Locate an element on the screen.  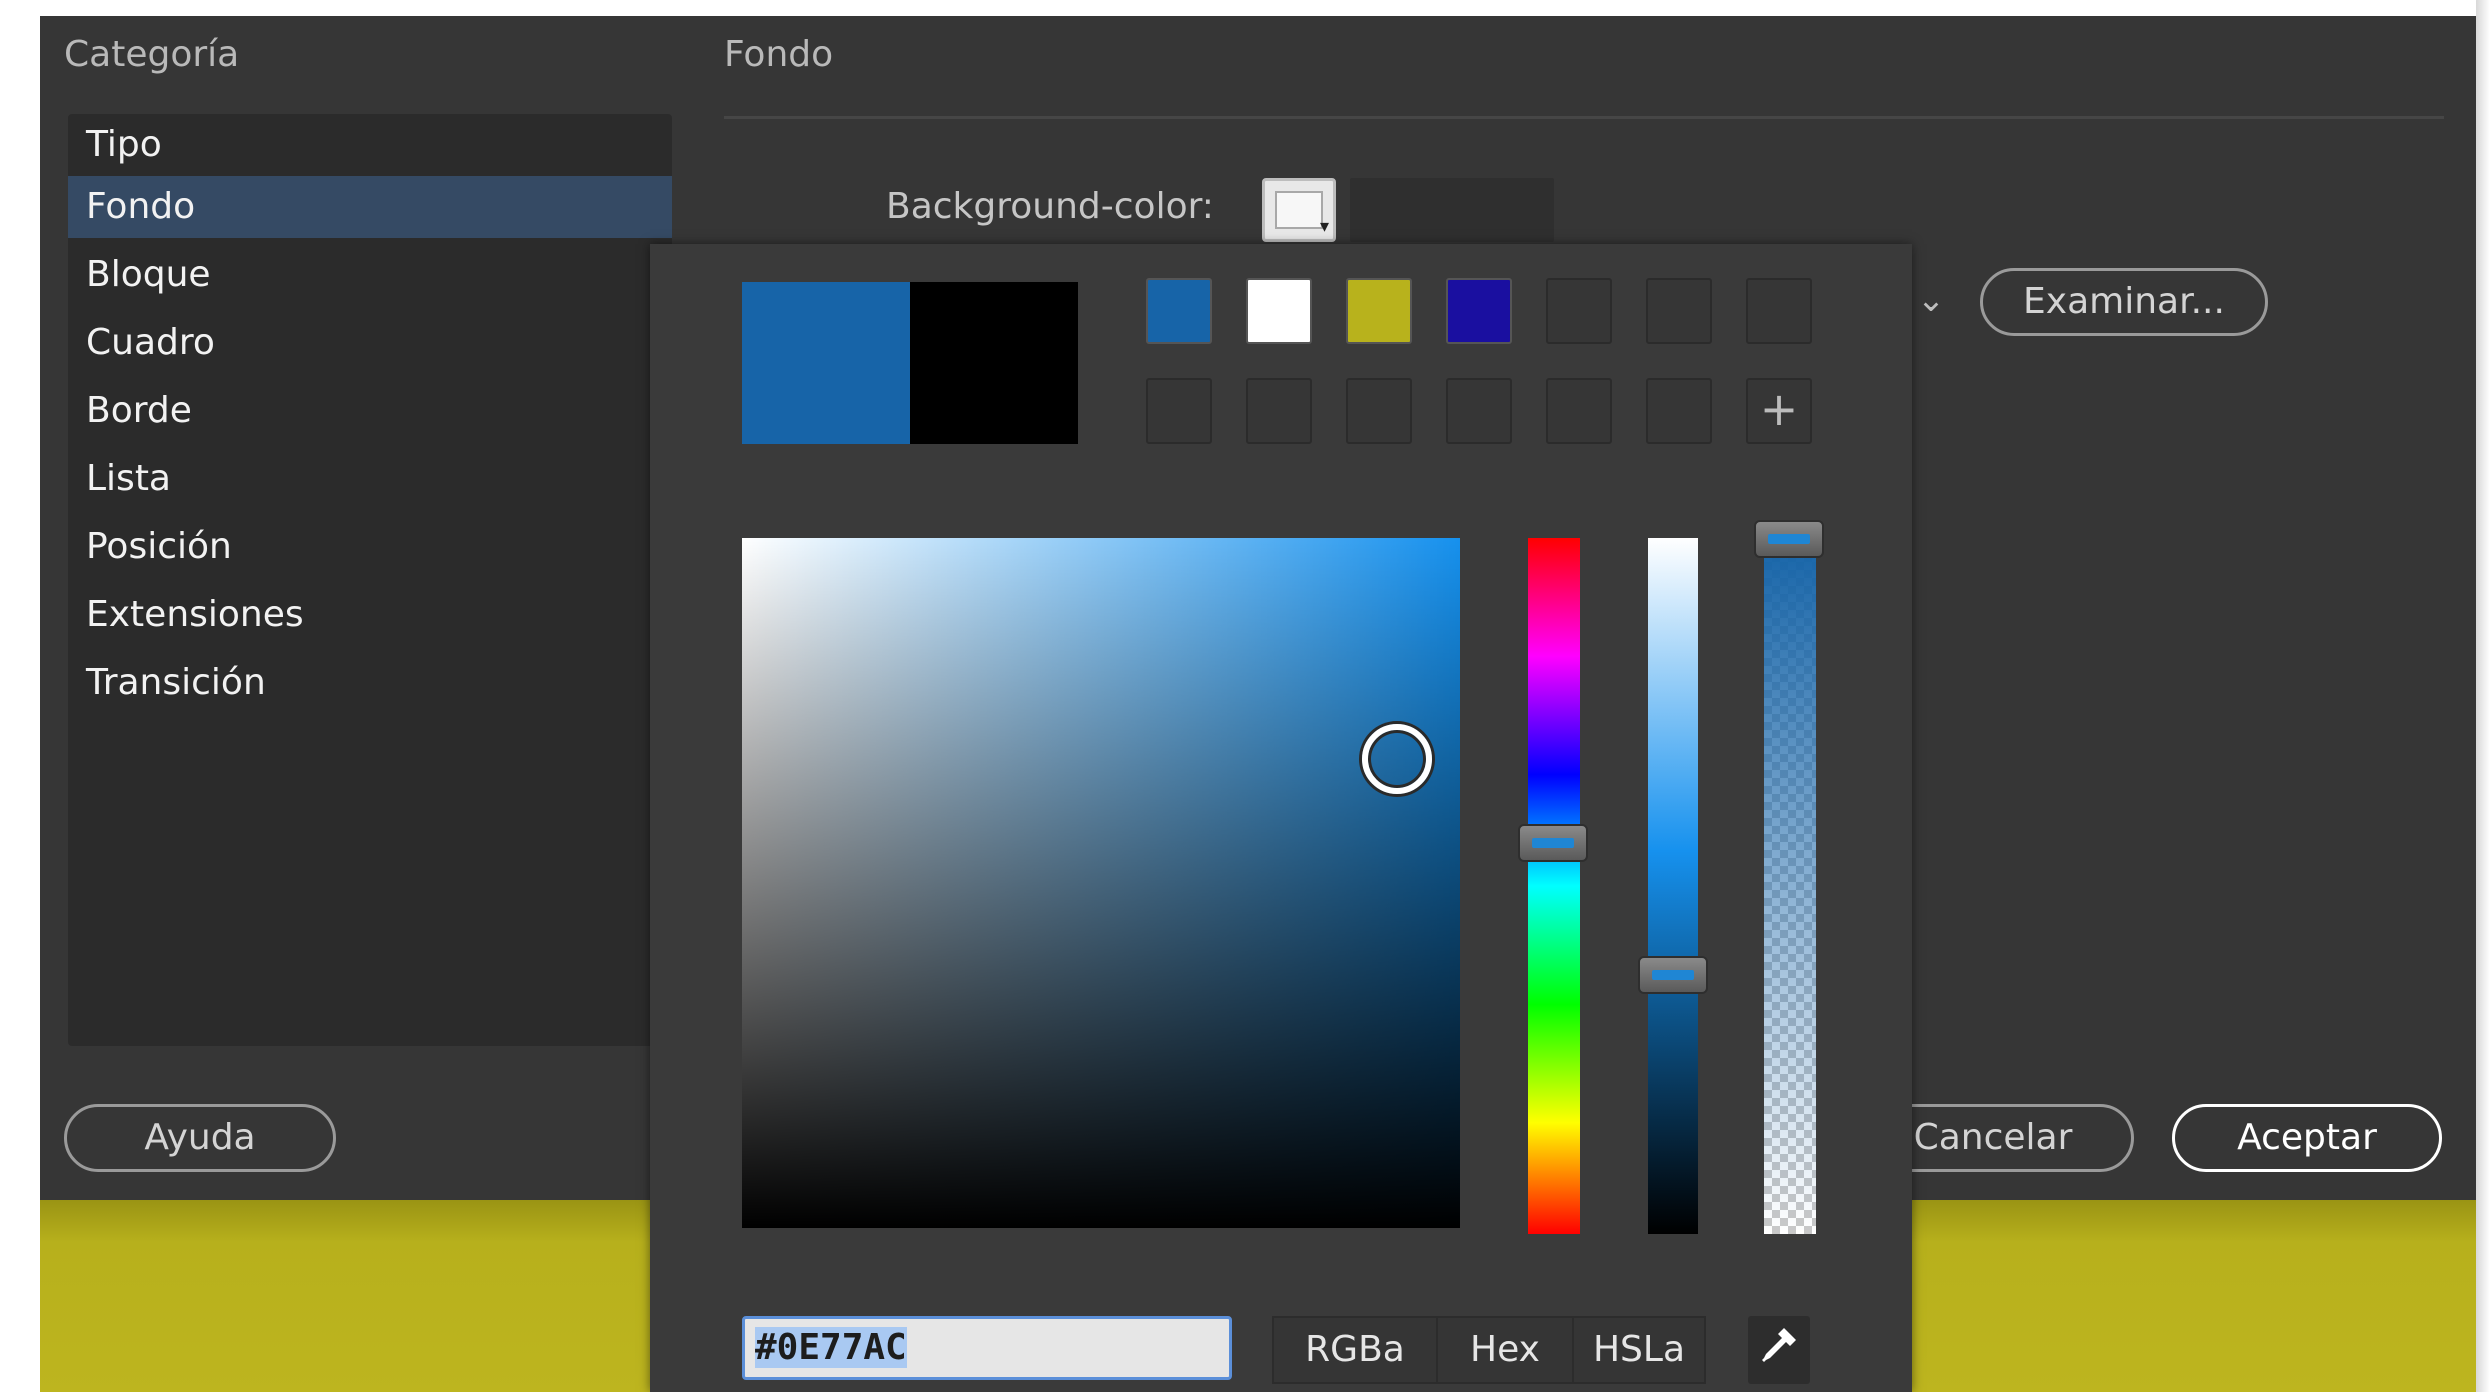
help-button: Ayuda is located at coordinates (200, 1138).